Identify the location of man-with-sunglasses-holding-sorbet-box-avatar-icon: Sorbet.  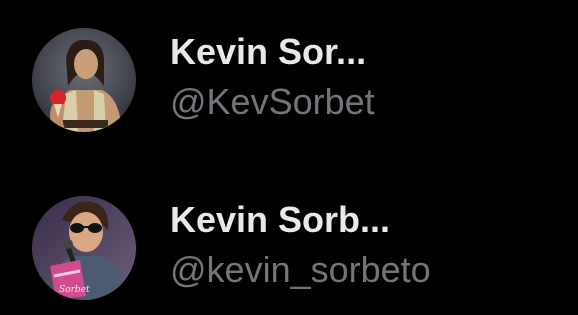
(84, 248).